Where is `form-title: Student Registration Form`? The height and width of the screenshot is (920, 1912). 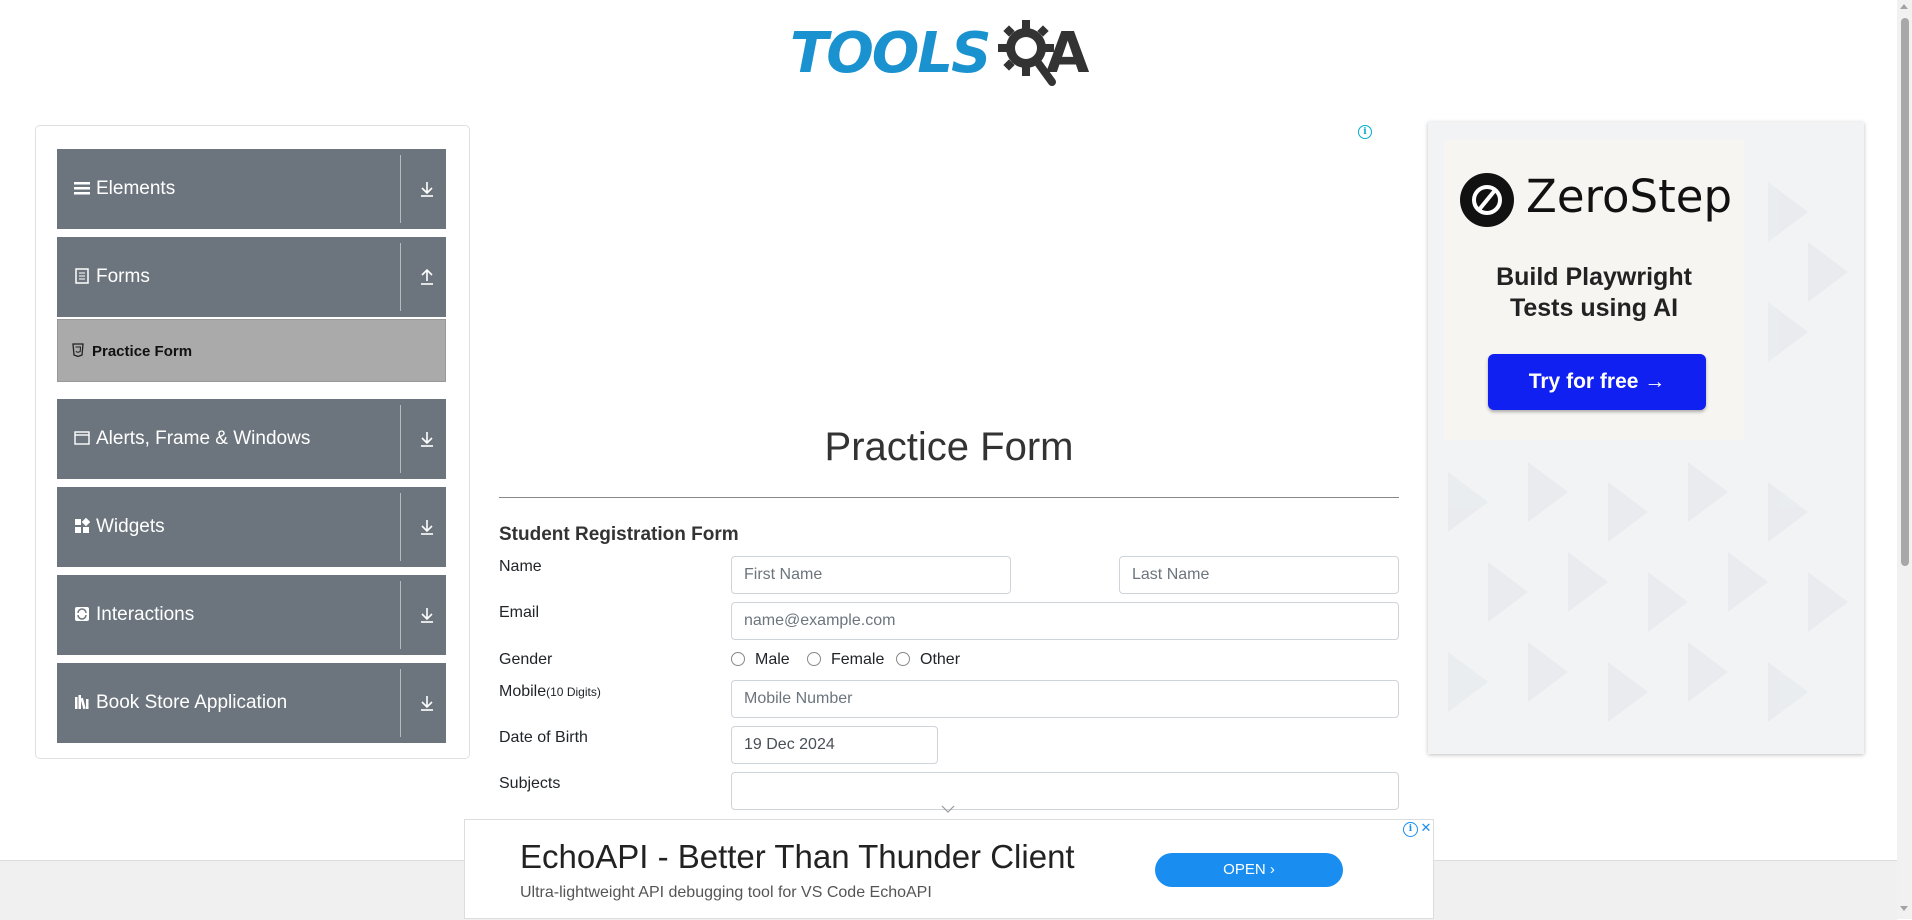
form-title: Student Registration Form is located at coordinates (619, 534).